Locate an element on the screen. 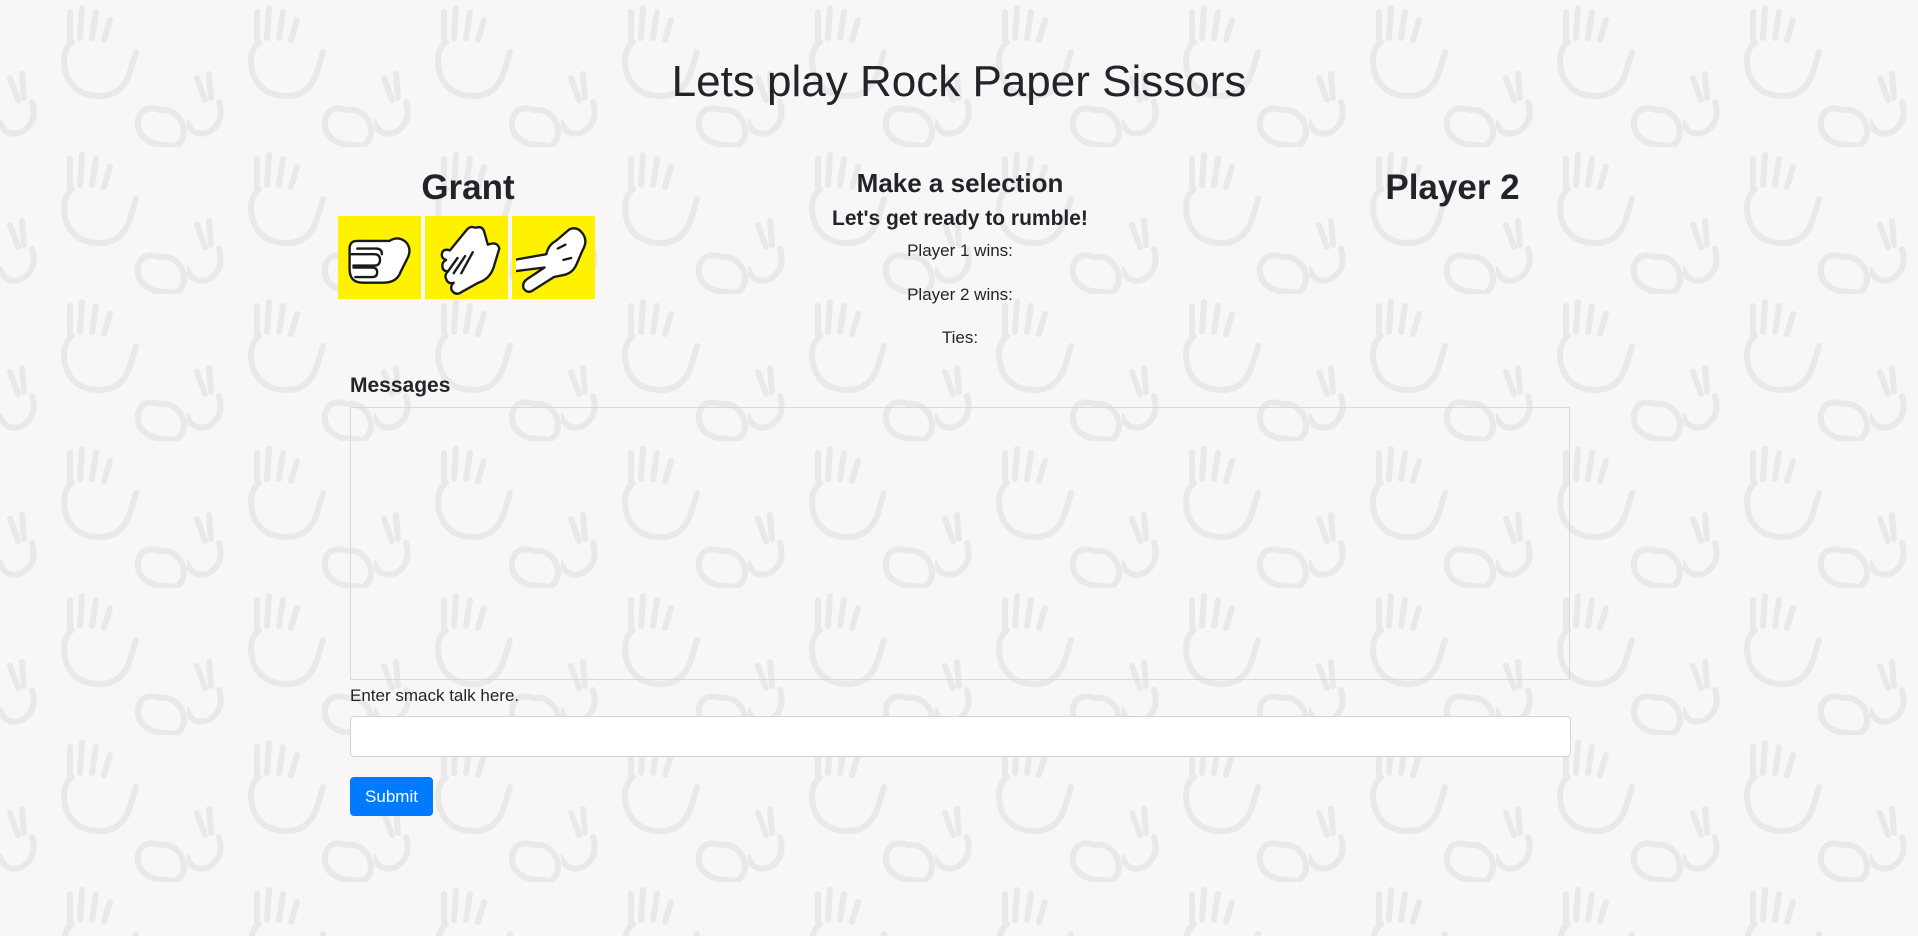 The height and width of the screenshot is (936, 1918). paper-choice-button is located at coordinates (466, 257).